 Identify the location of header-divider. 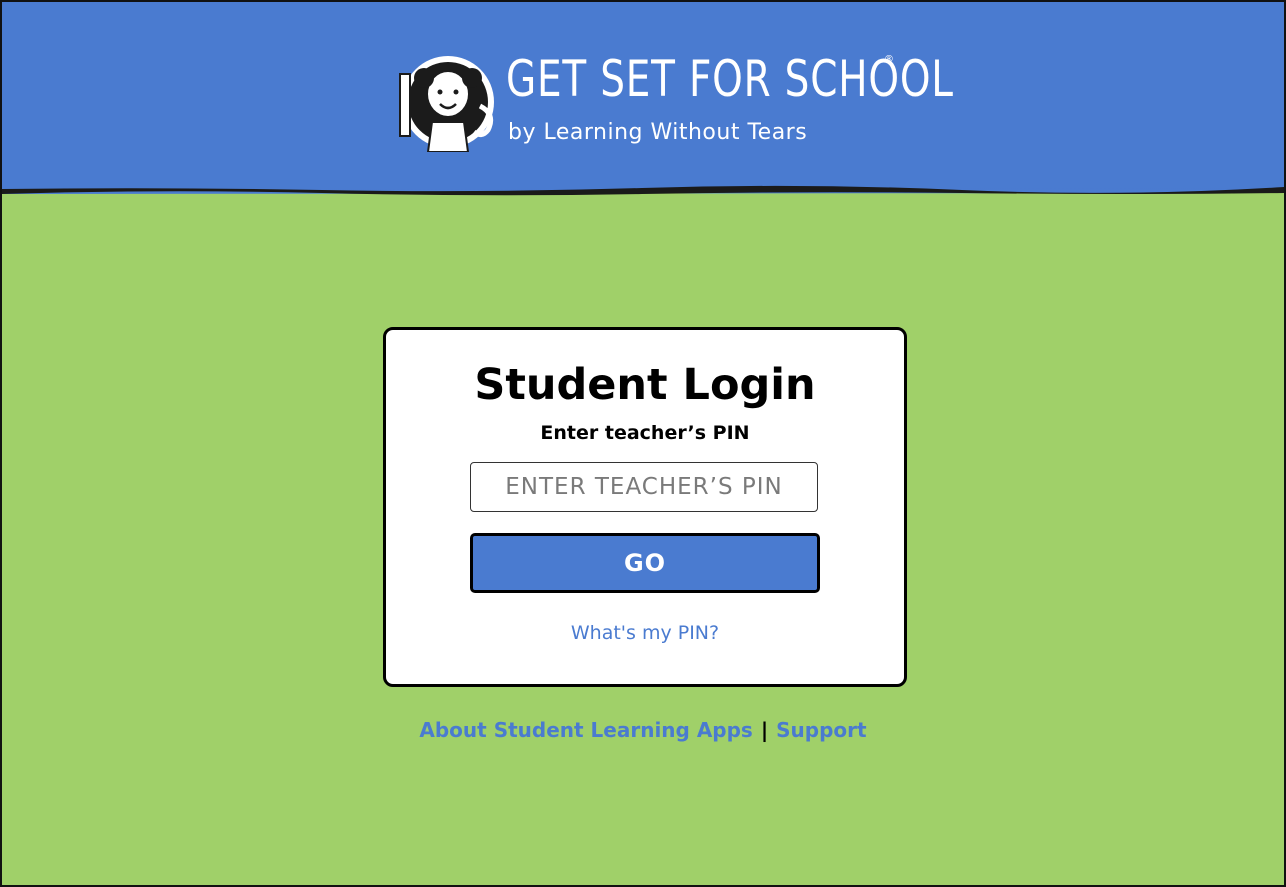
(643, 190).